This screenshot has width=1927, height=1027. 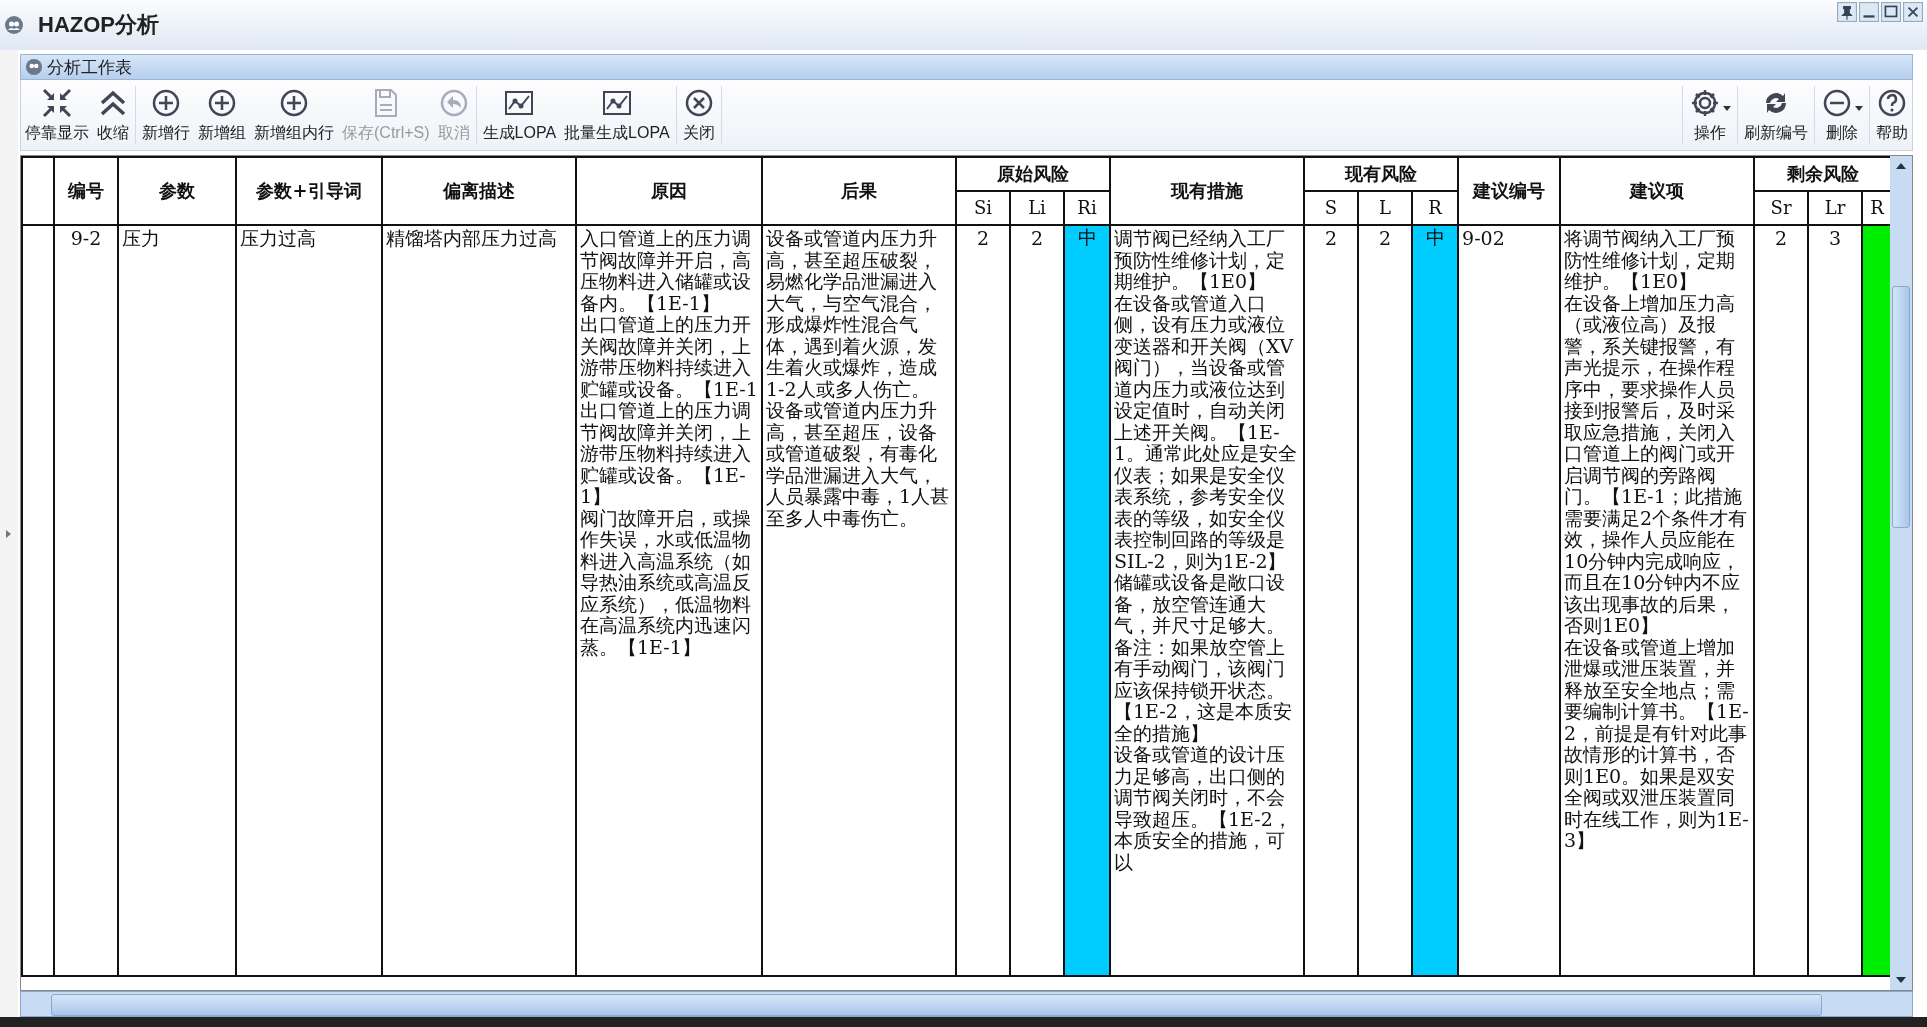 I want to click on toolbar-button: 批量生成LOPA, so click(x=617, y=115).